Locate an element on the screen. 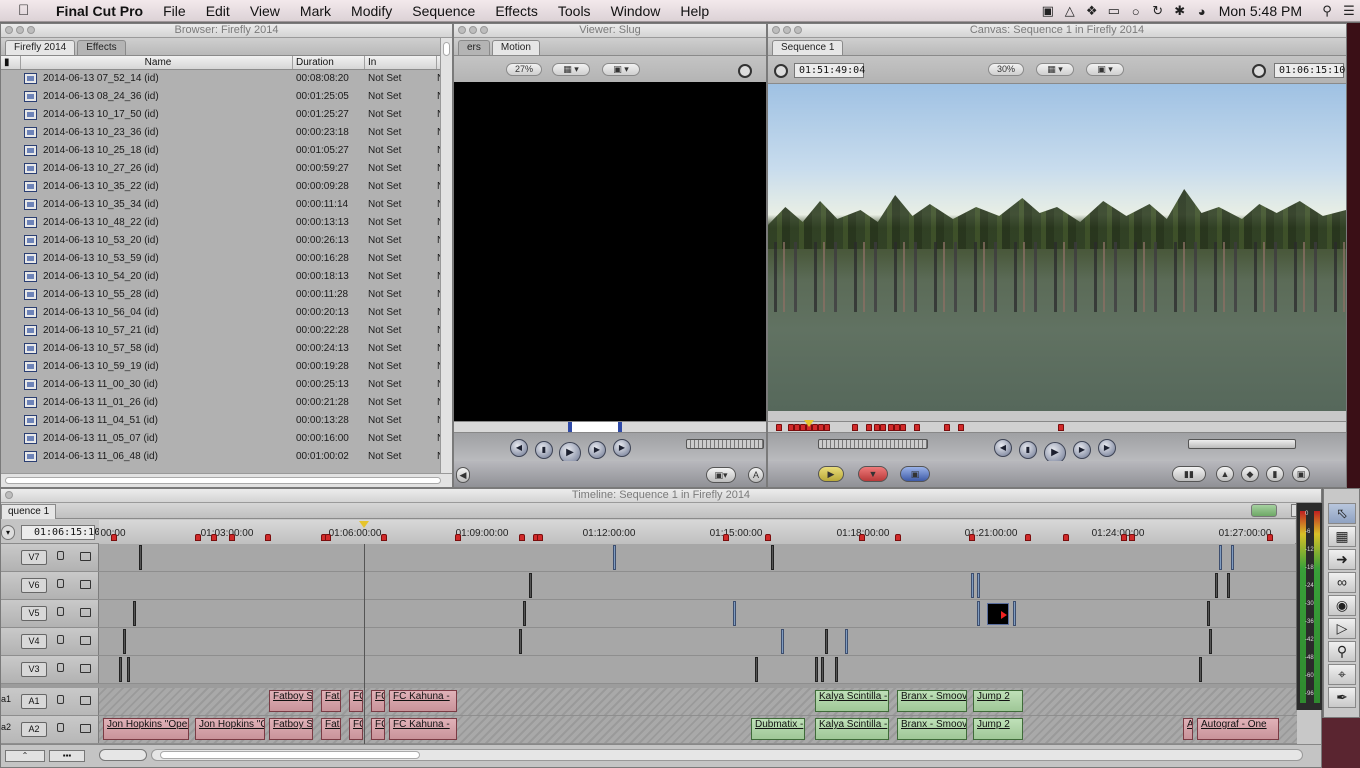 The height and width of the screenshot is (768, 1360). razor-tool-icon: ▷ is located at coordinates (1342, 628).